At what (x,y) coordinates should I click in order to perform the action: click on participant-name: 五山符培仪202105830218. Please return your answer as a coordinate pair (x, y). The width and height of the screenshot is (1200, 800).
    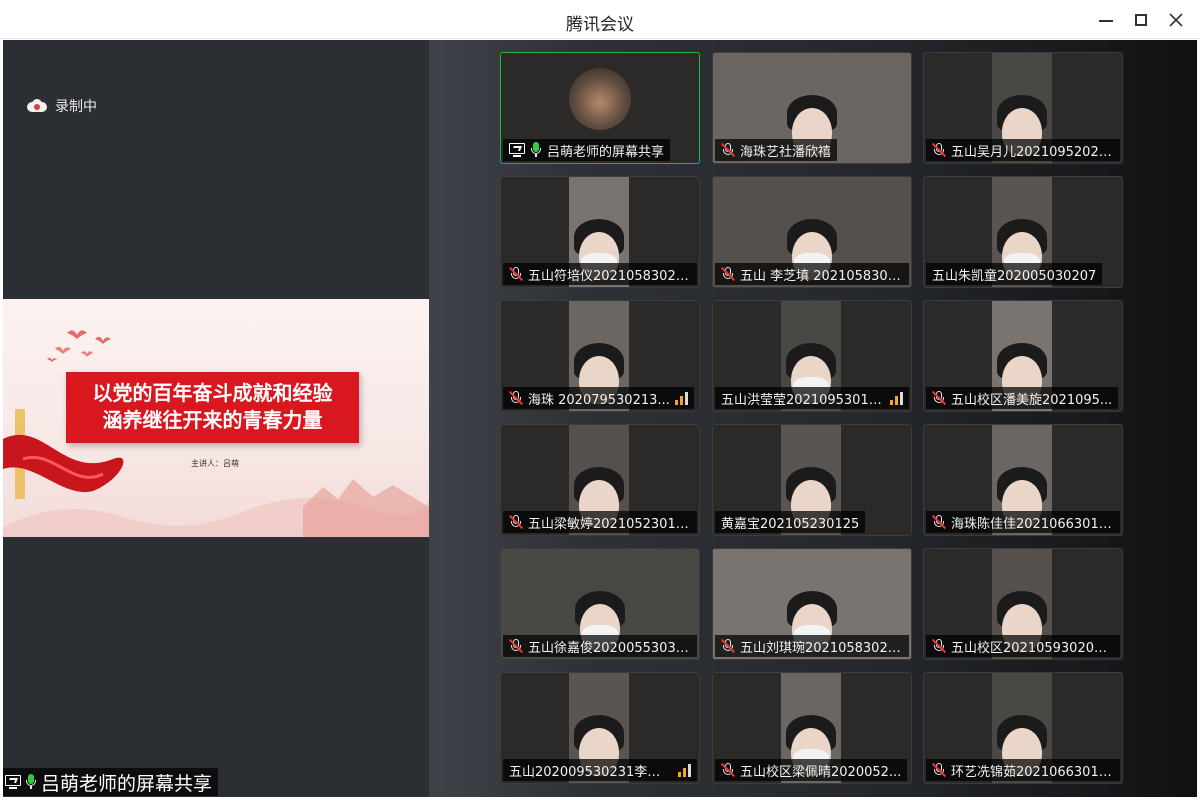
    Looking at the image, I should click on (609, 276).